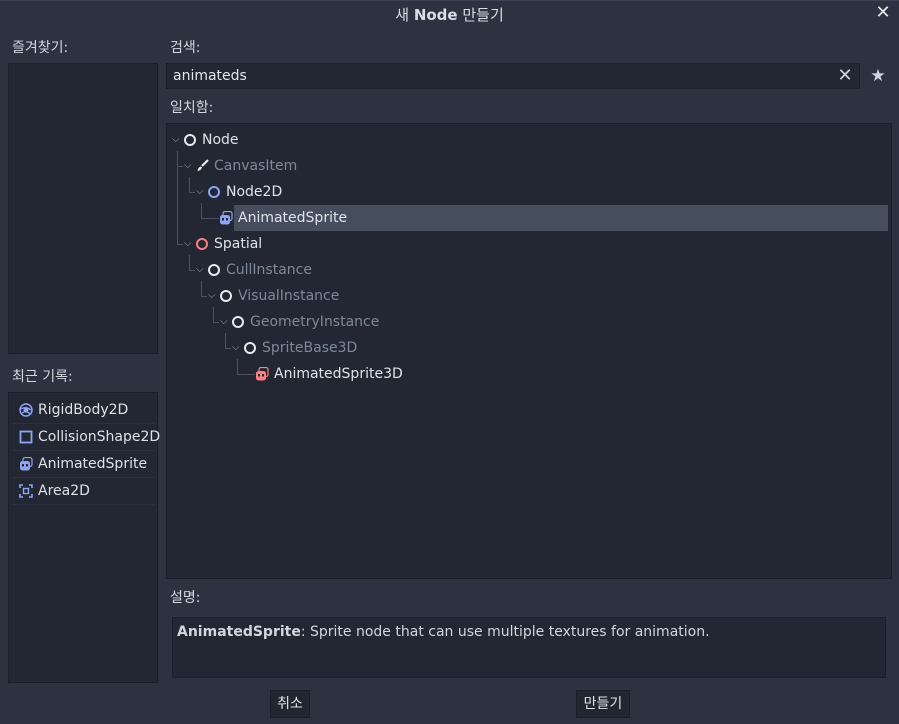  I want to click on recent-item-rigidbody2d: RigidBody2D, so click(83, 410).